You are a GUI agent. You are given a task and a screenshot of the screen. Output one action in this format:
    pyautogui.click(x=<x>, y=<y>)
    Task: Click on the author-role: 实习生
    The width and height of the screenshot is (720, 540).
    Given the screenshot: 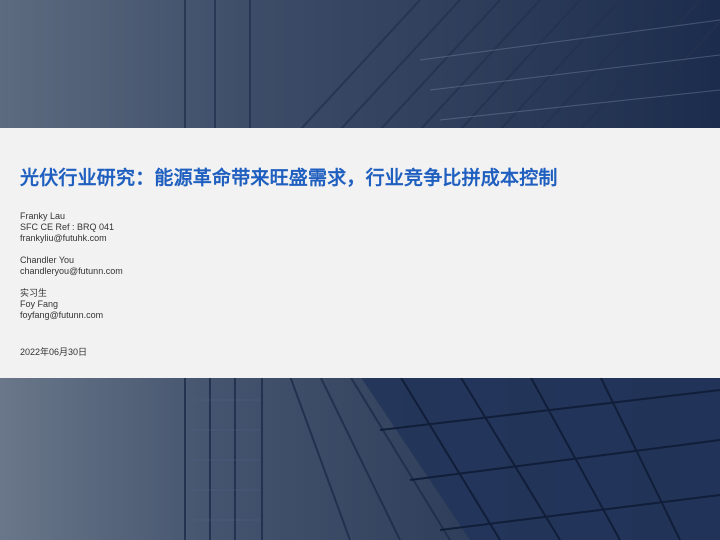 What is the action you would take?
    pyautogui.click(x=34, y=293)
    